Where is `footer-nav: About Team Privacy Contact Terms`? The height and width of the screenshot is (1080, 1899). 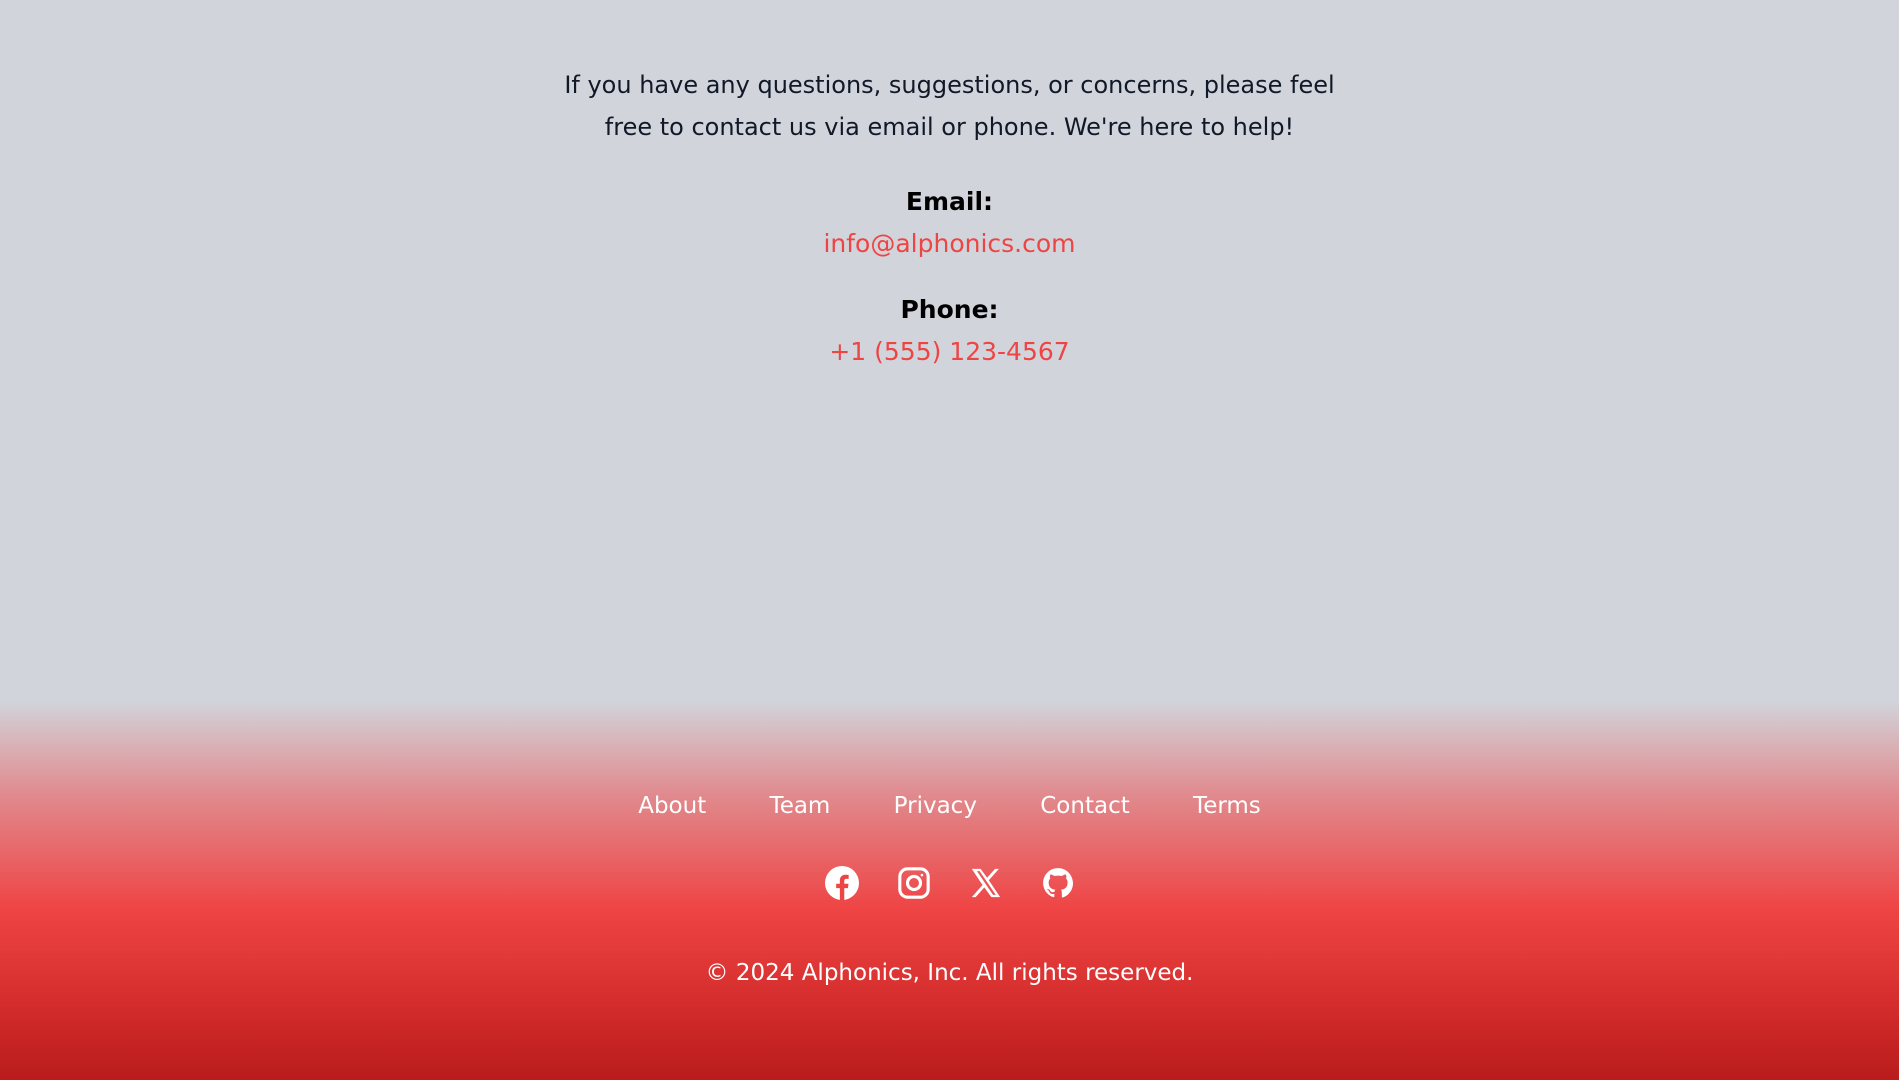
footer-nav: About Team Privacy Contact Terms is located at coordinates (949, 806).